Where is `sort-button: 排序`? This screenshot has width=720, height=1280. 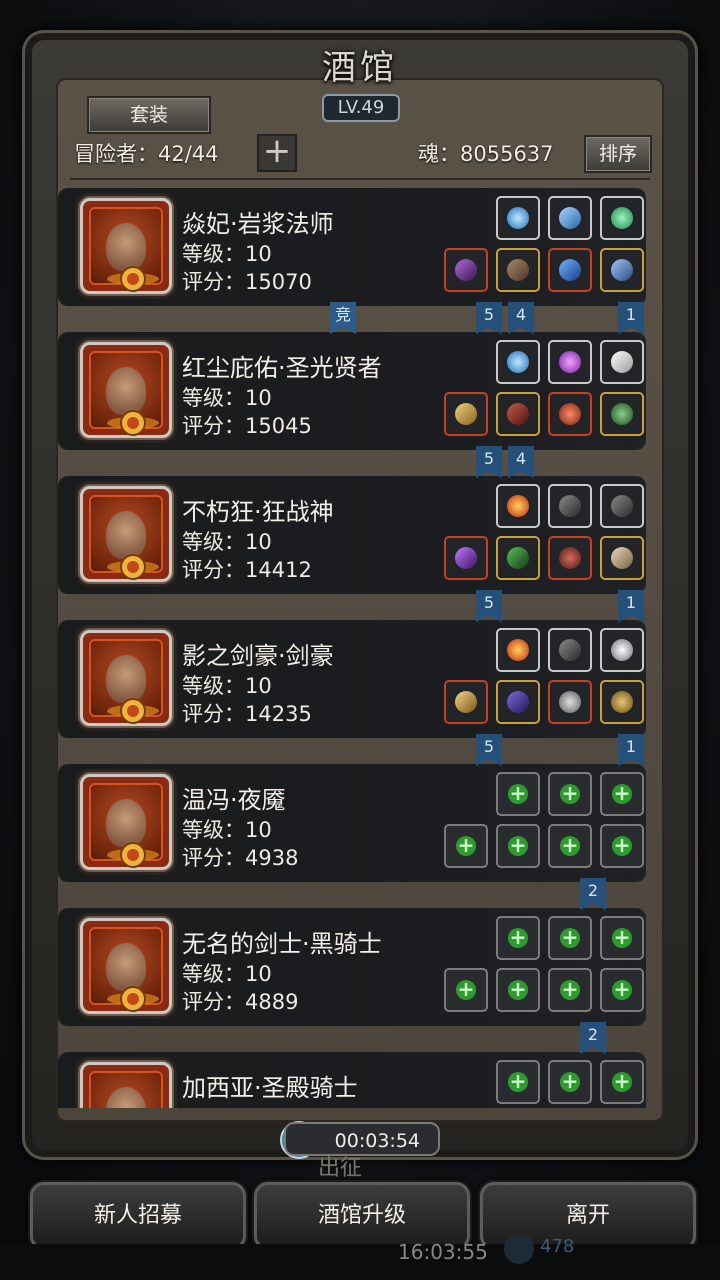 sort-button: 排序 is located at coordinates (618, 154).